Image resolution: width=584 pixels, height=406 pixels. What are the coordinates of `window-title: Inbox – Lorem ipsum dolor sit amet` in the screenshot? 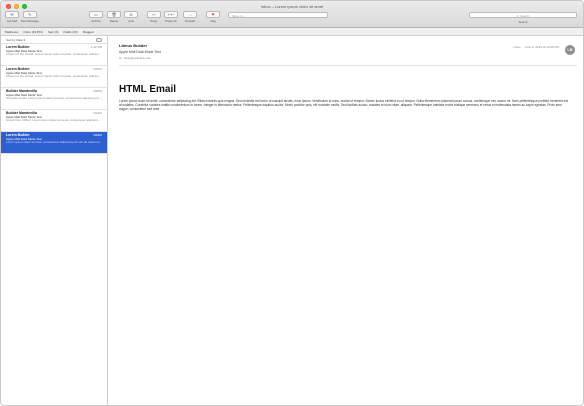 It's located at (292, 6).